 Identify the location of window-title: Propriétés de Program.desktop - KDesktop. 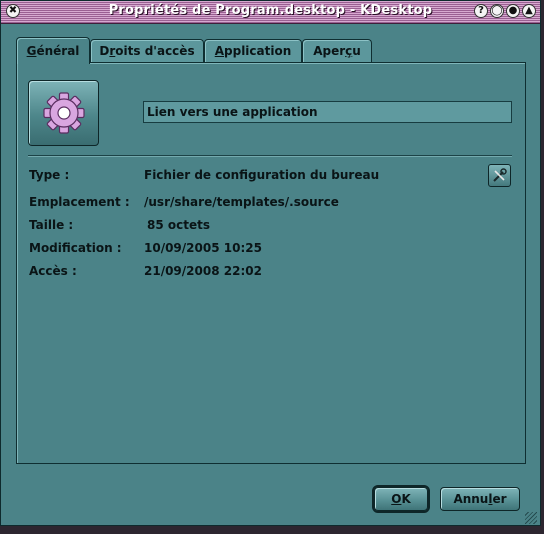
(270, 10).